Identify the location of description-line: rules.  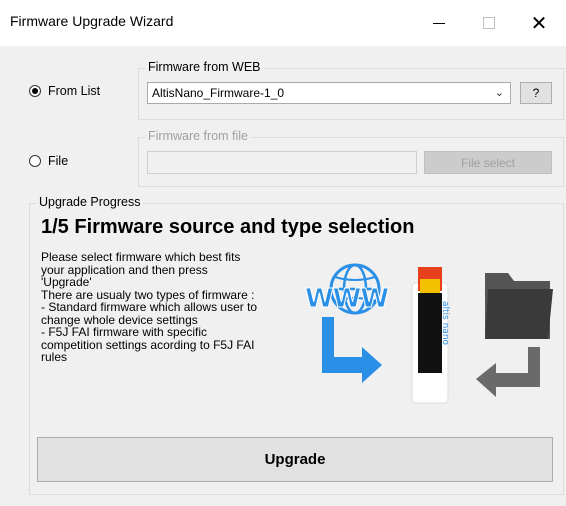
(54, 357).